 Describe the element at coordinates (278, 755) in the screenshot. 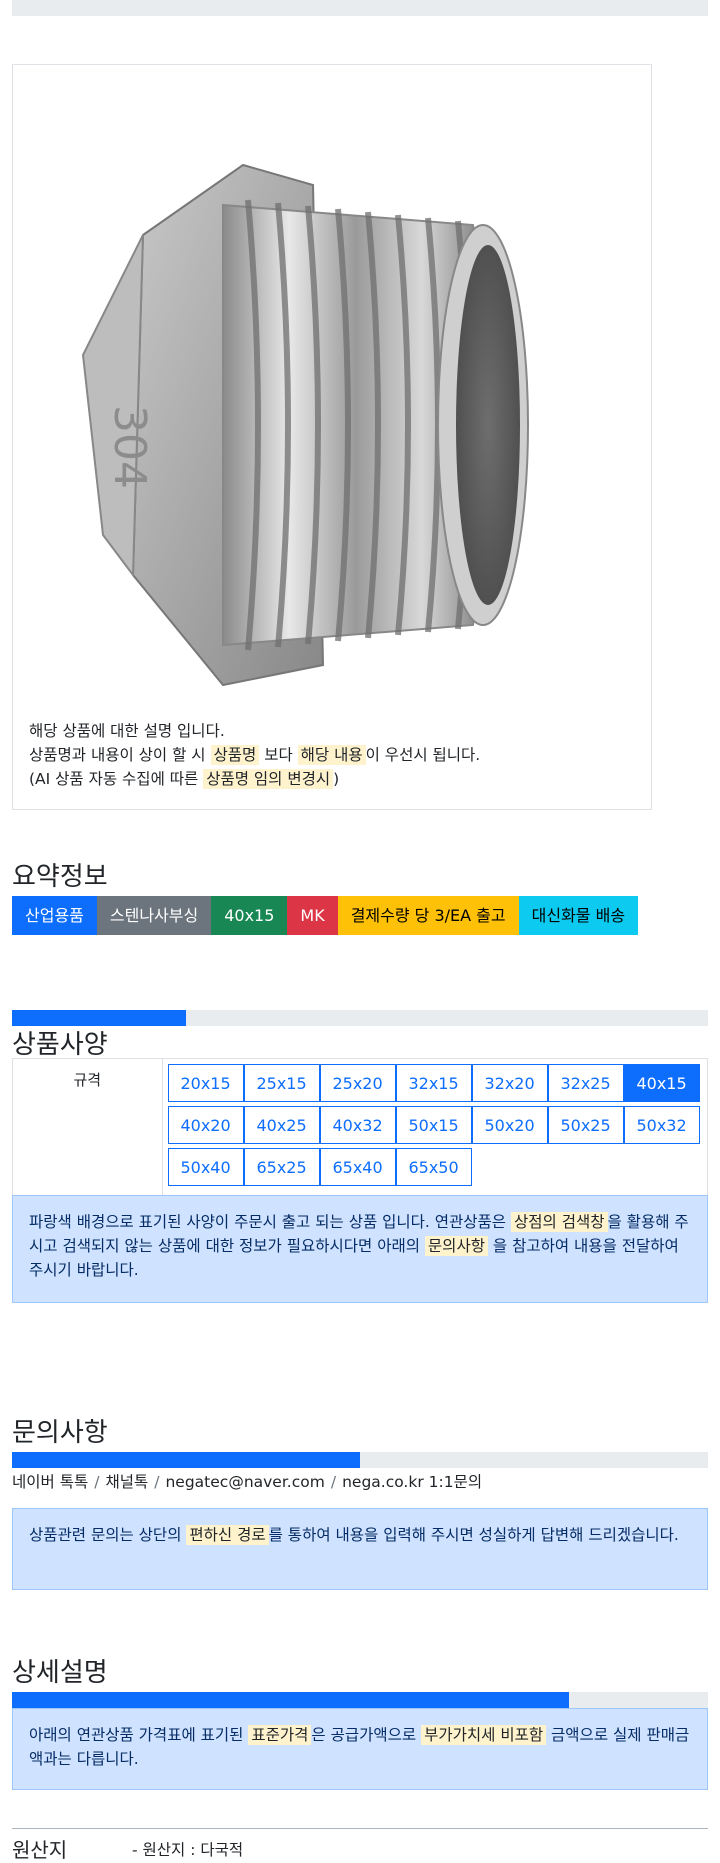

I see `description-text: 보다` at that location.